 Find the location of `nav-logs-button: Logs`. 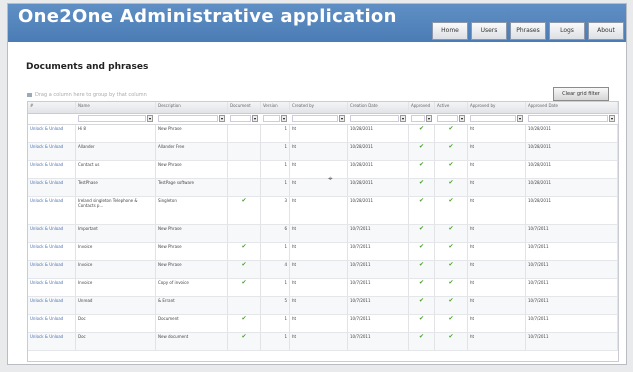

nav-logs-button: Logs is located at coordinates (567, 31).